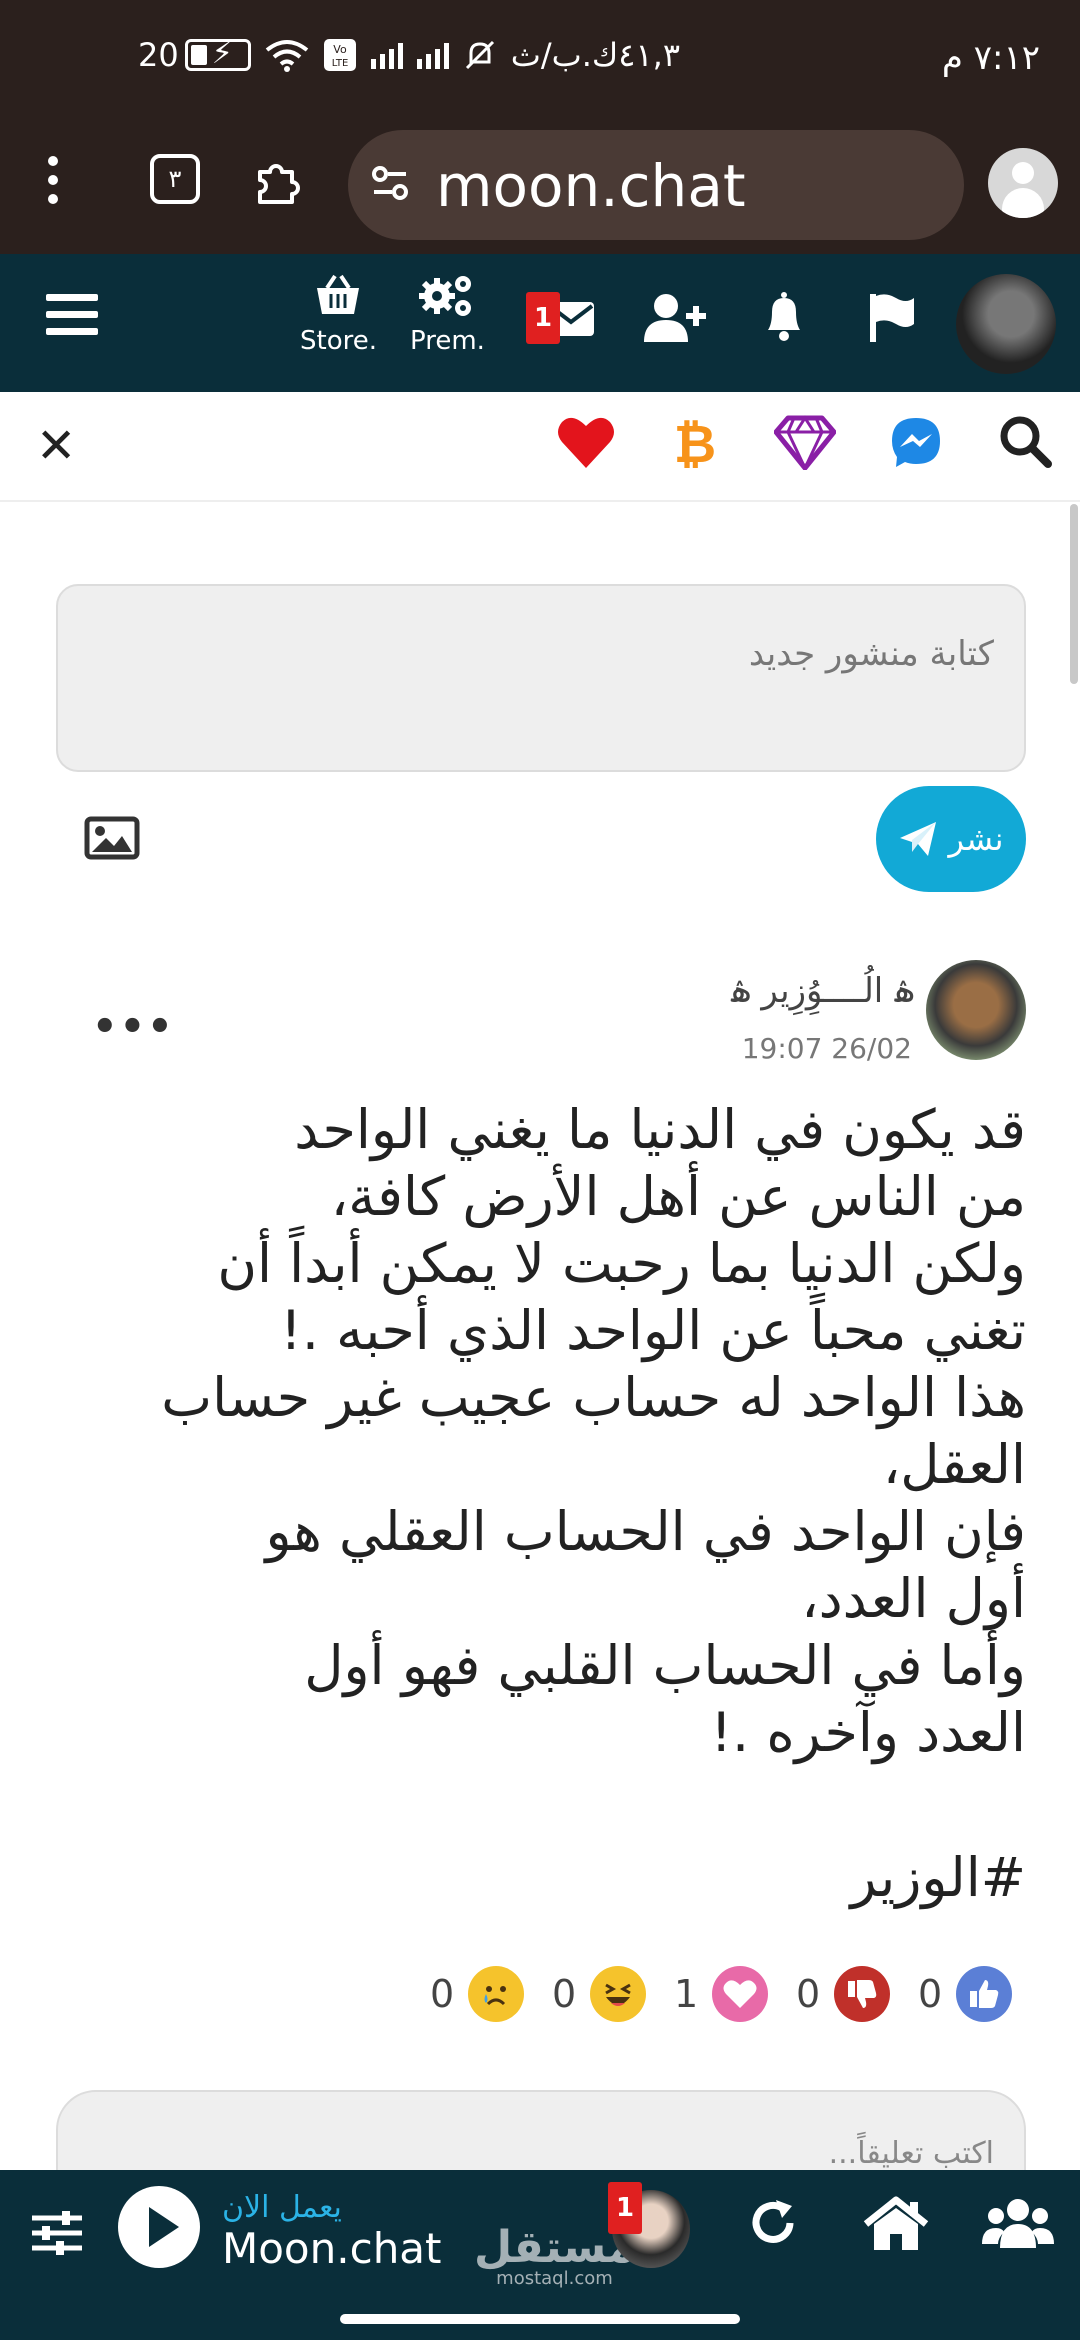 The height and width of the screenshot is (2340, 1080). What do you see at coordinates (660, 1129) in the screenshot?
I see `post-line: قد يكون في الدنيا ما يغني الواحد` at bounding box center [660, 1129].